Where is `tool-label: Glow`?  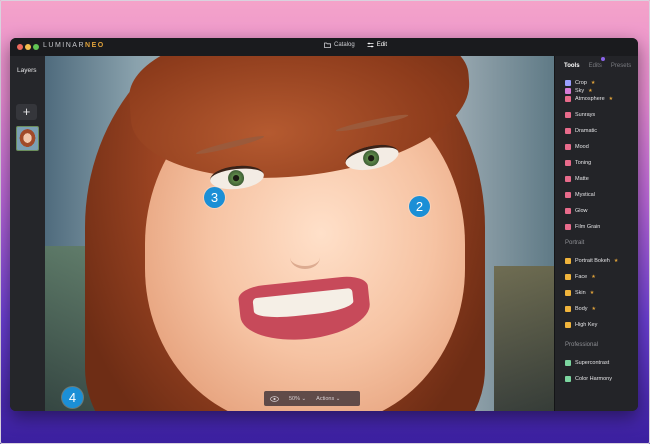 tool-label: Glow is located at coordinates (581, 211).